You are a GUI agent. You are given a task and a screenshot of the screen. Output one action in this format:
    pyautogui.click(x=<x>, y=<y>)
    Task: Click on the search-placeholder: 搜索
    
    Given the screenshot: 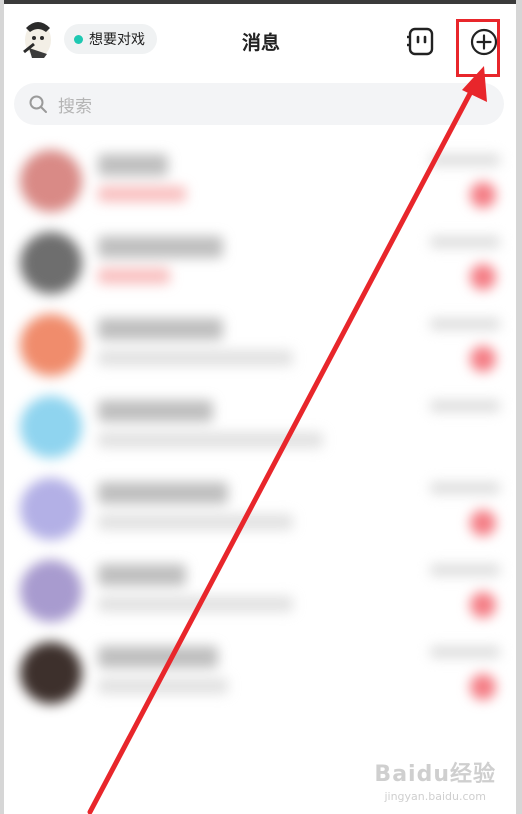 What is the action you would take?
    pyautogui.click(x=75, y=106)
    